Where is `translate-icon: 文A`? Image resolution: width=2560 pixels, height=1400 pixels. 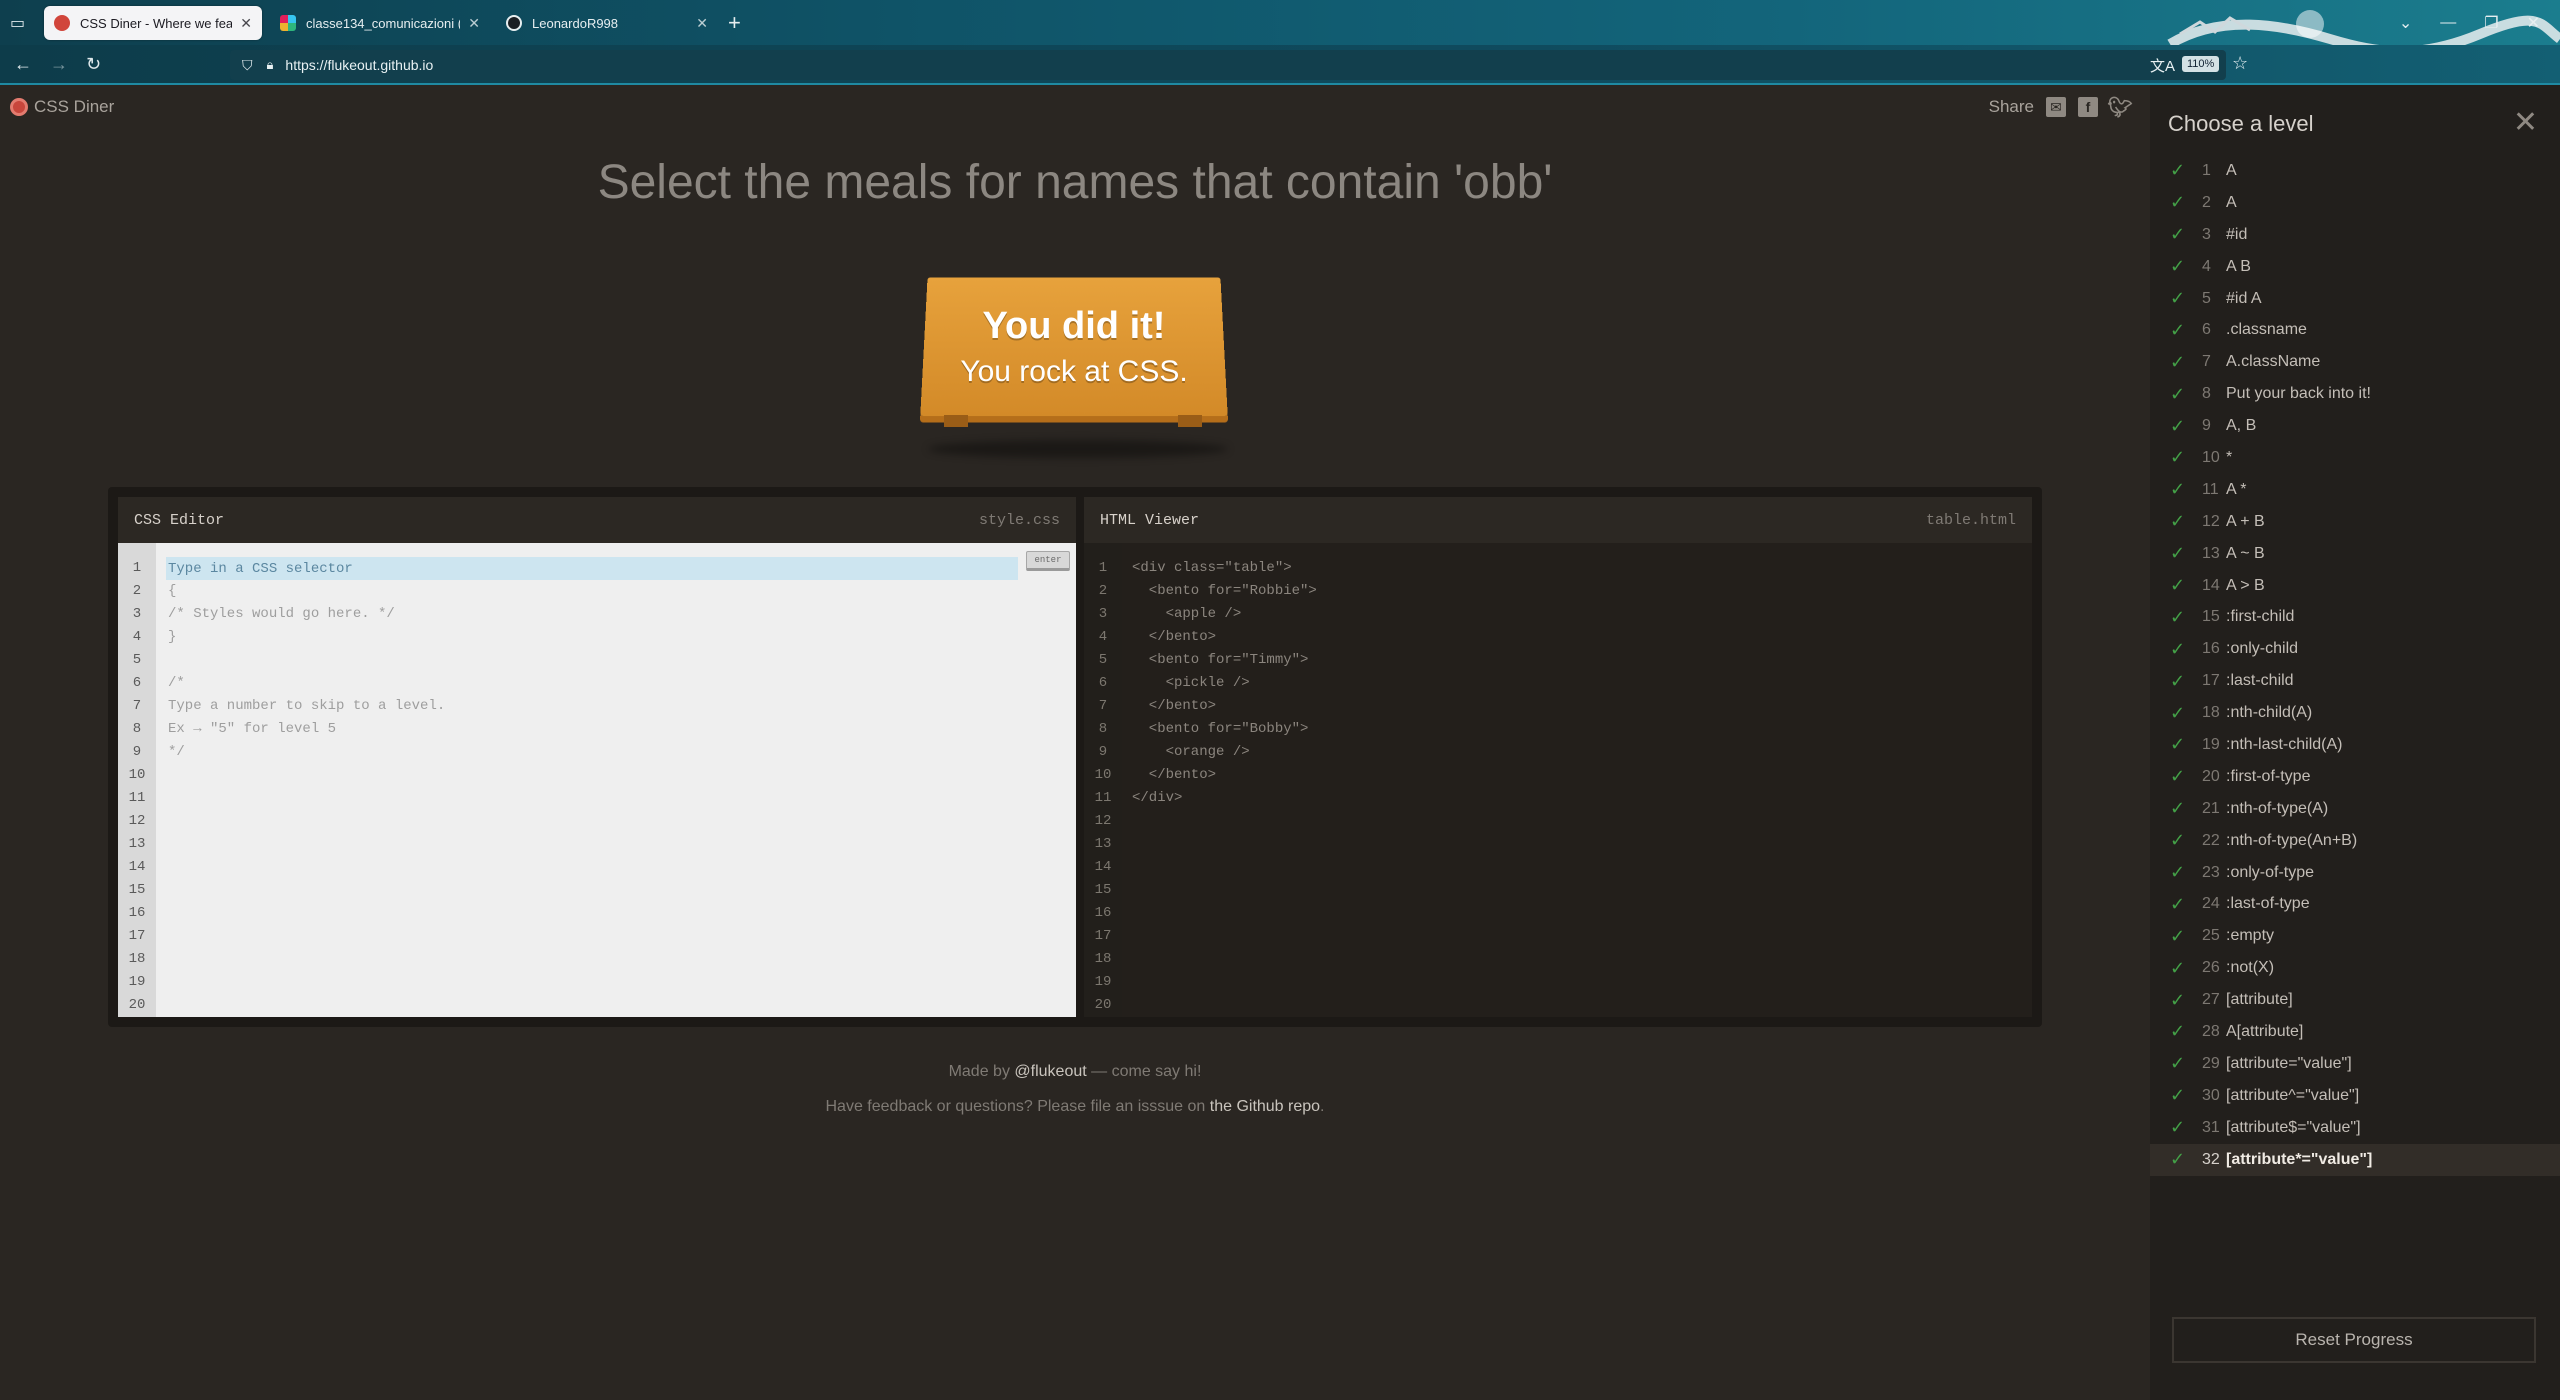 translate-icon: 文A is located at coordinates (2162, 65).